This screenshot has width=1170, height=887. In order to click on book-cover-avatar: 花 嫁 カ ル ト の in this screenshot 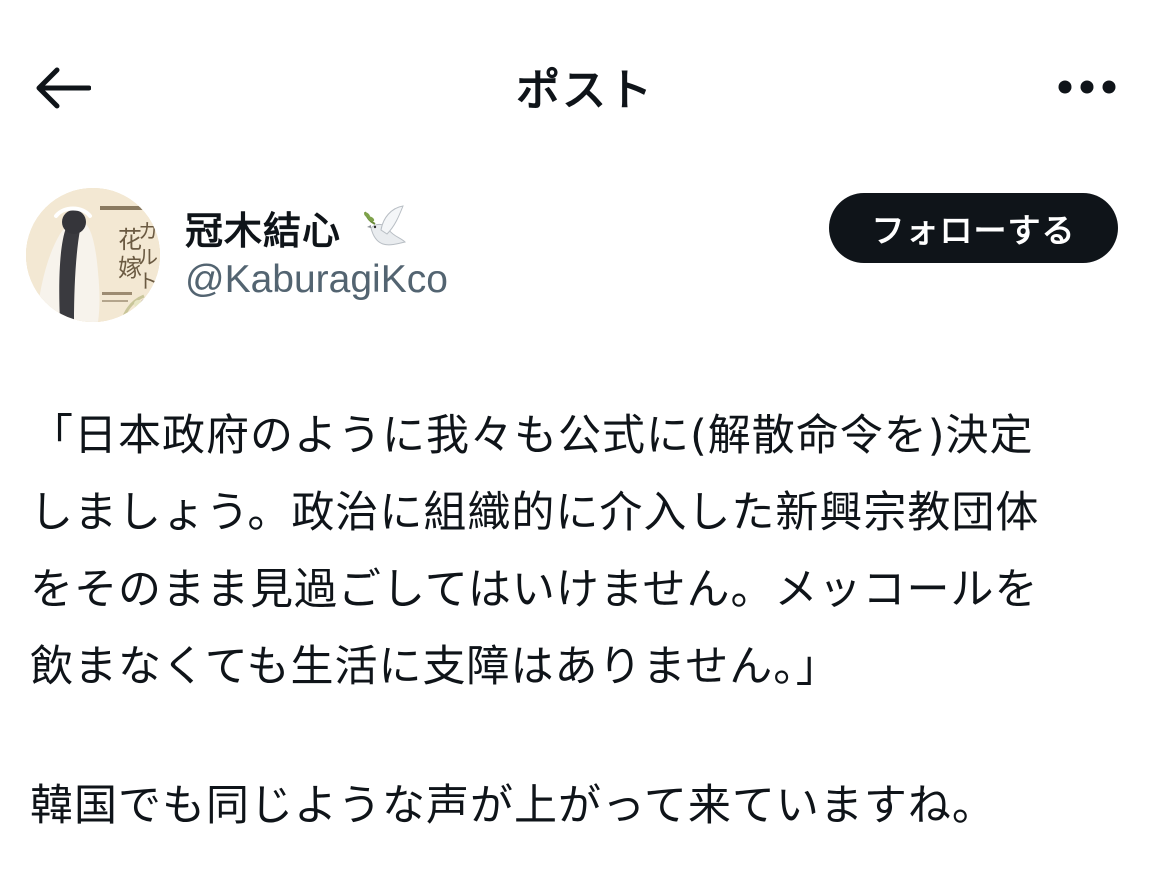, I will do `click(93, 255)`.